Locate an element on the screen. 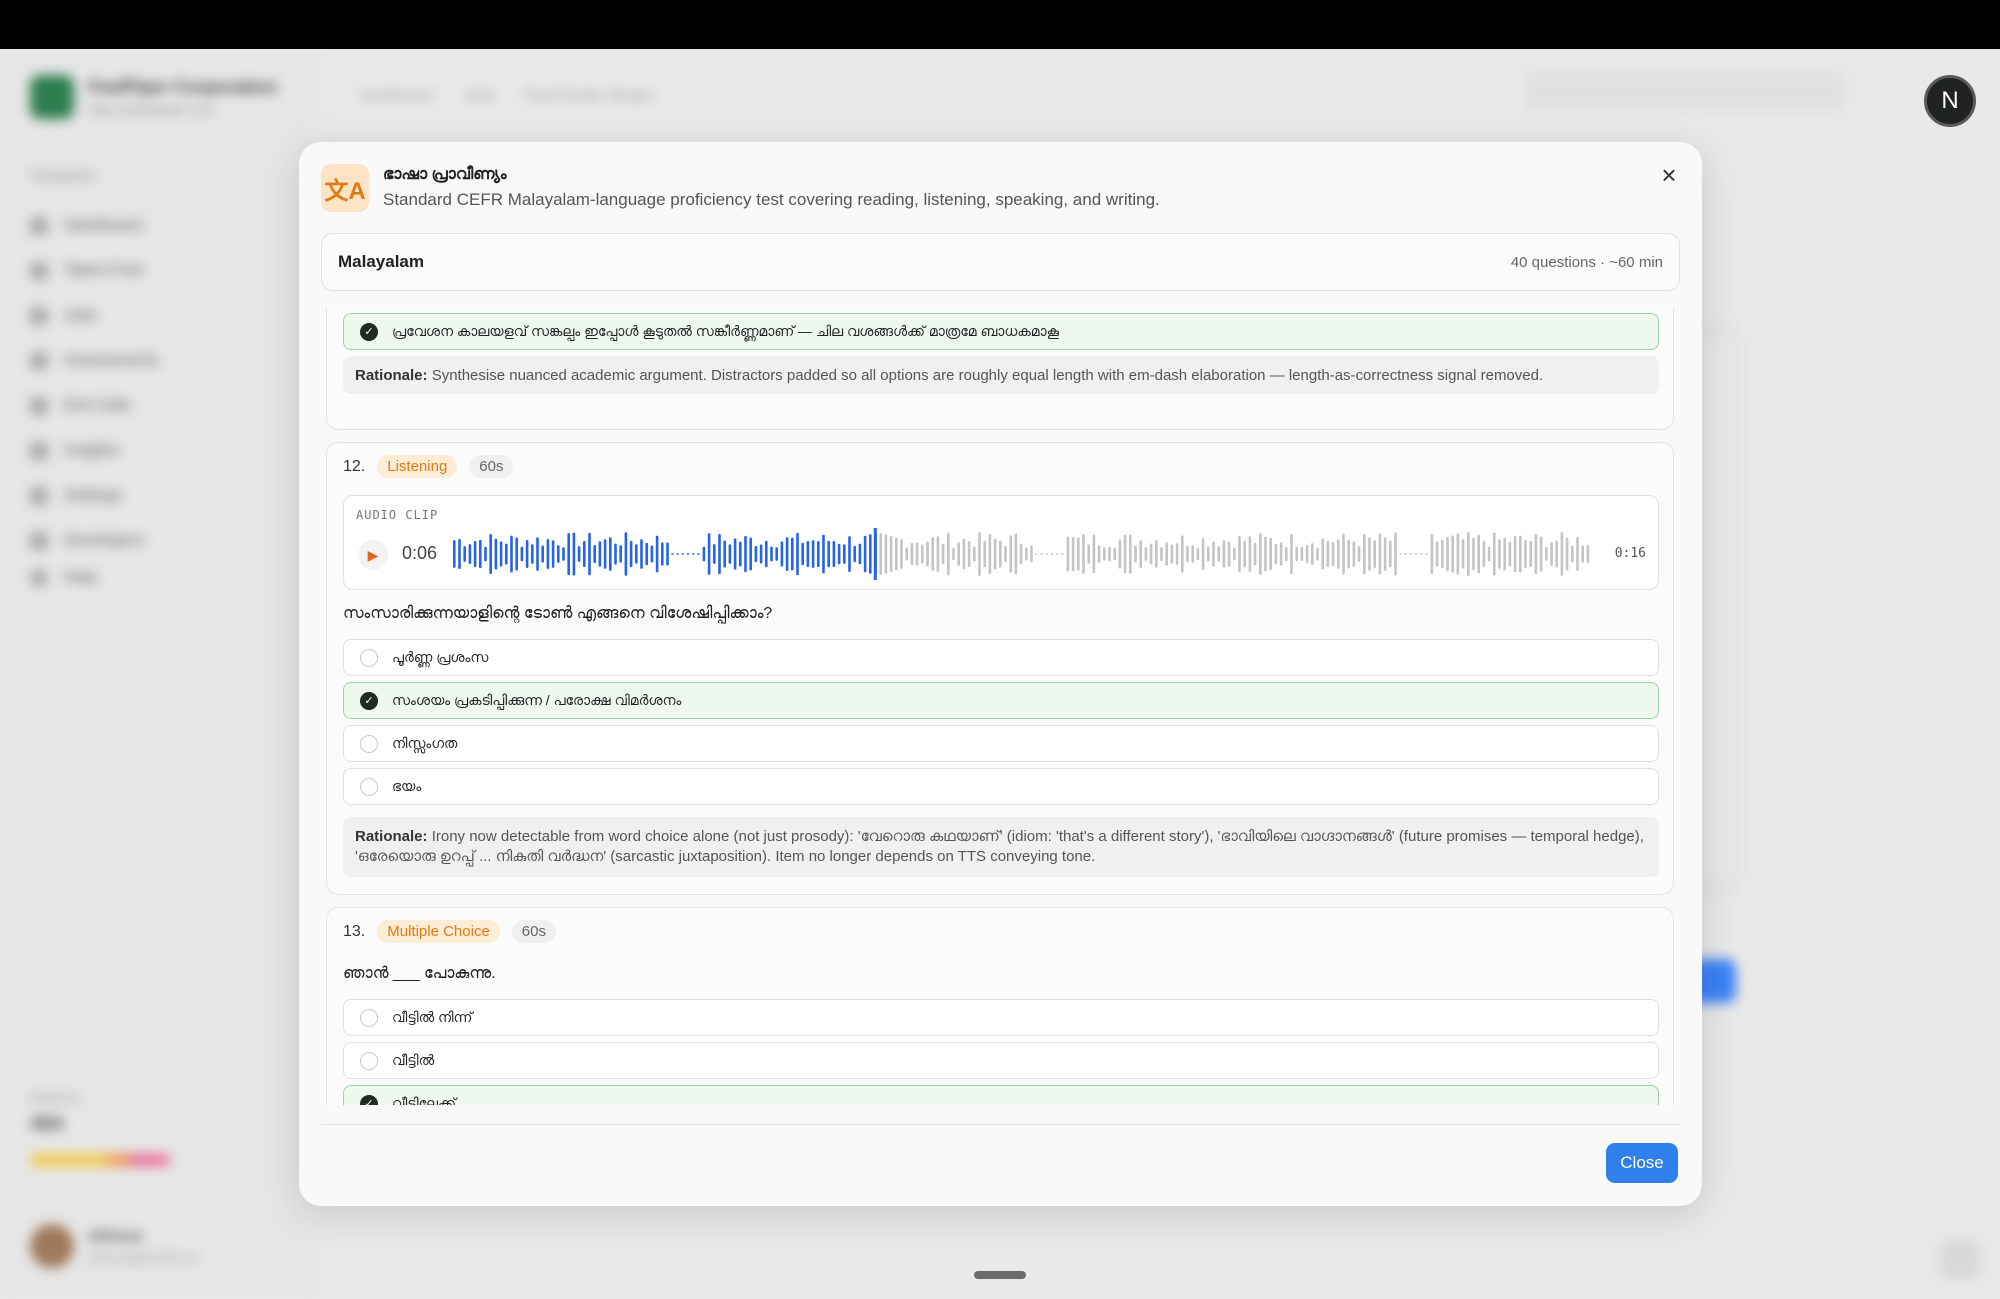 The height and width of the screenshot is (1299, 2000). option-text: വീട്ടിലേക്ക് is located at coordinates (424, 1100).